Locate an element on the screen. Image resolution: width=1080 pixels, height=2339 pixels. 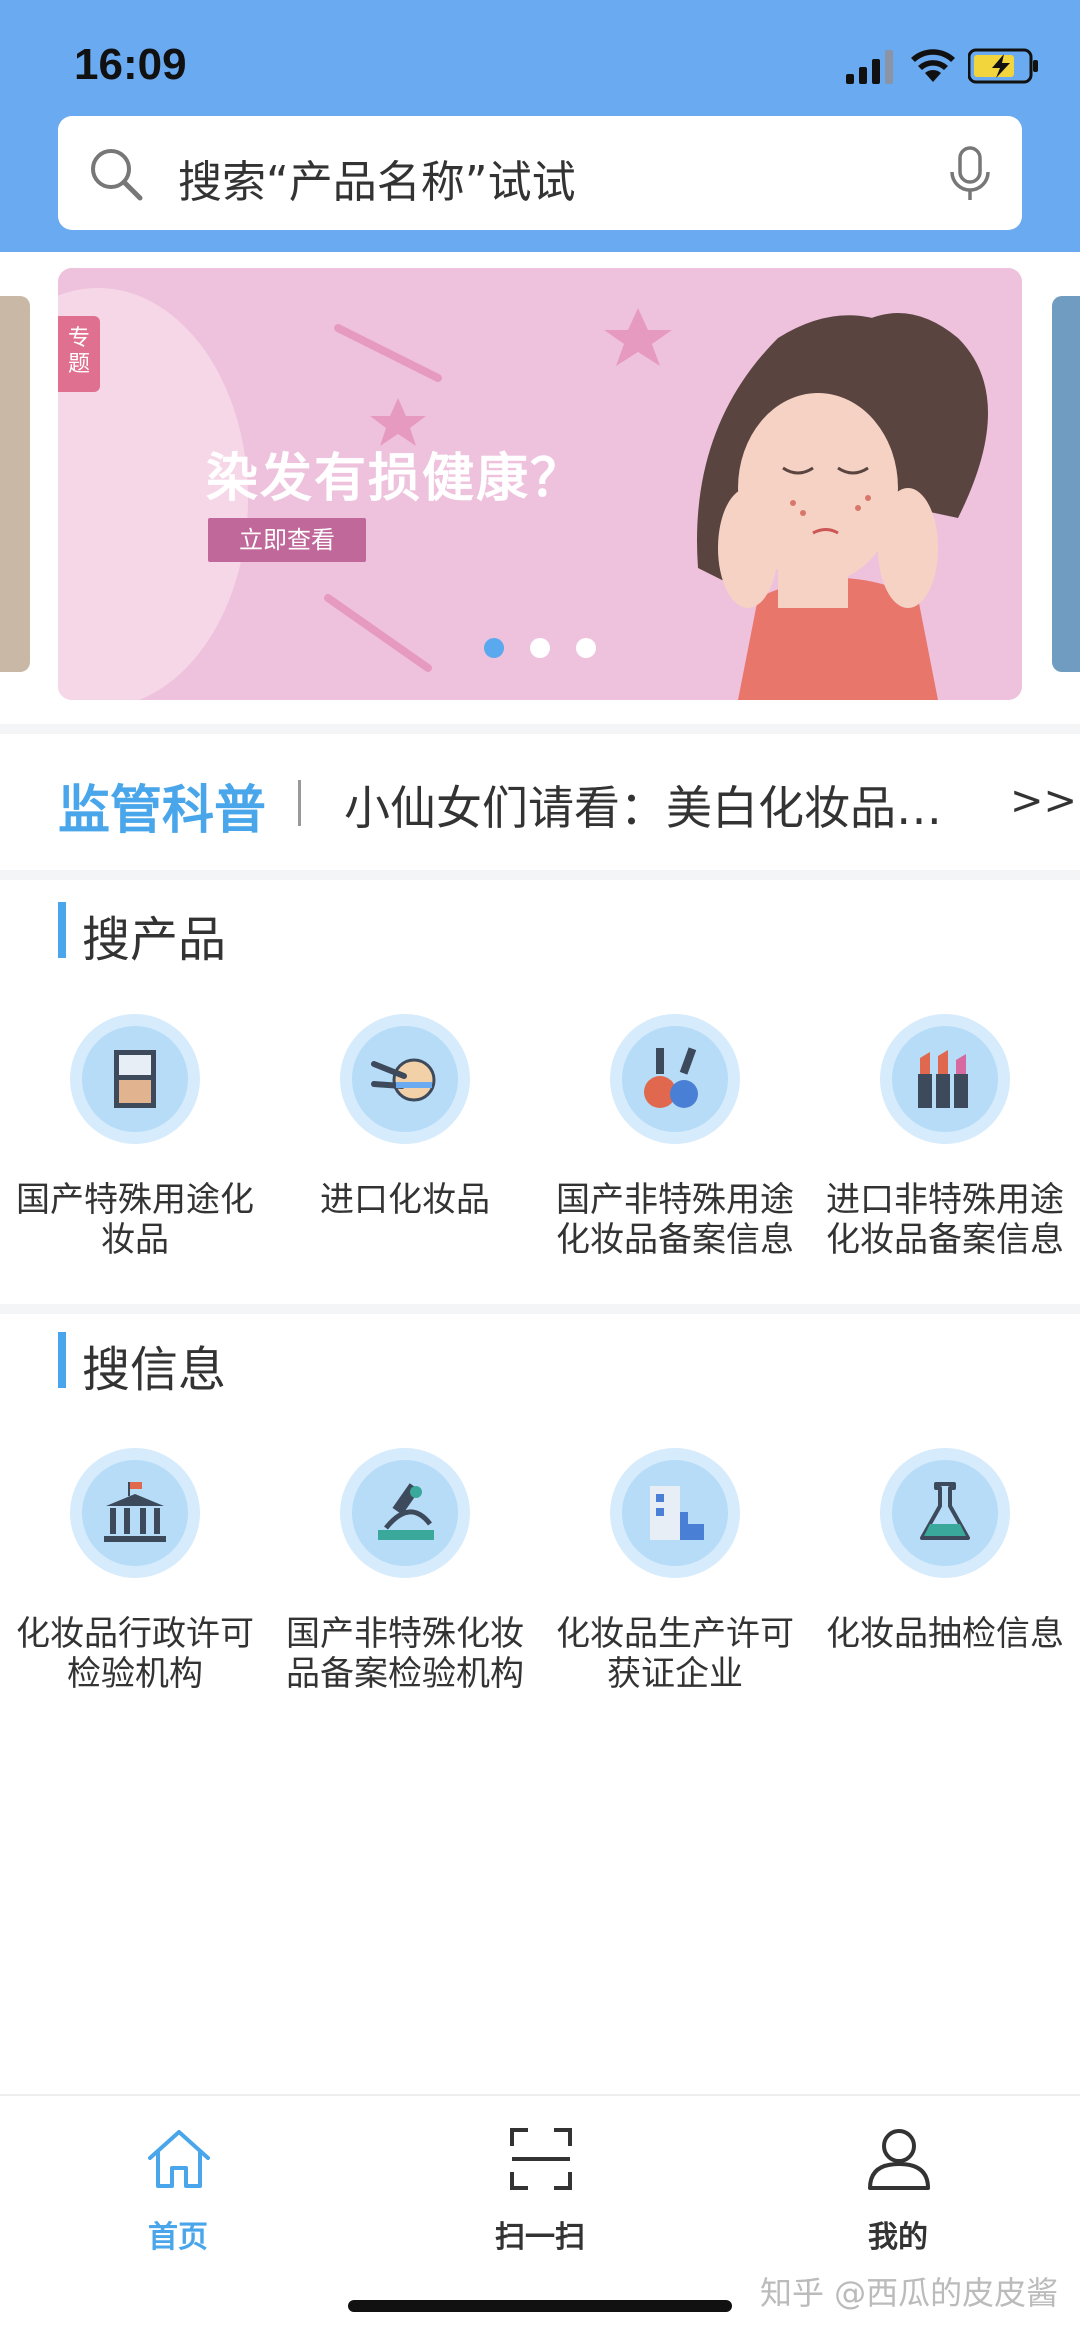
grid-item-label: 国产非特殊化妆品备案检验机构 is located at coordinates (405, 1654).